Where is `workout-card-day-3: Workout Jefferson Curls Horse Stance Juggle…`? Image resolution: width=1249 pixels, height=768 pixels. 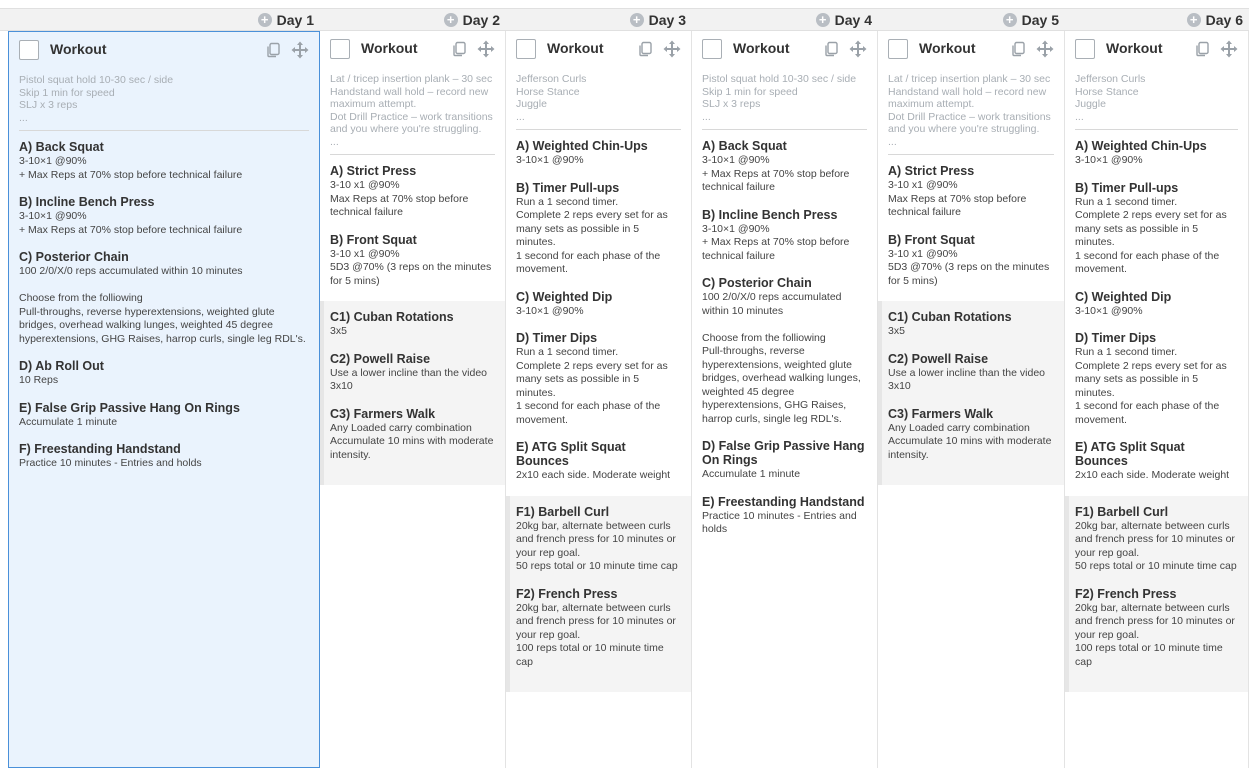 workout-card-day-3: Workout Jefferson Curls Horse Stance Juggle… is located at coordinates (599, 399).